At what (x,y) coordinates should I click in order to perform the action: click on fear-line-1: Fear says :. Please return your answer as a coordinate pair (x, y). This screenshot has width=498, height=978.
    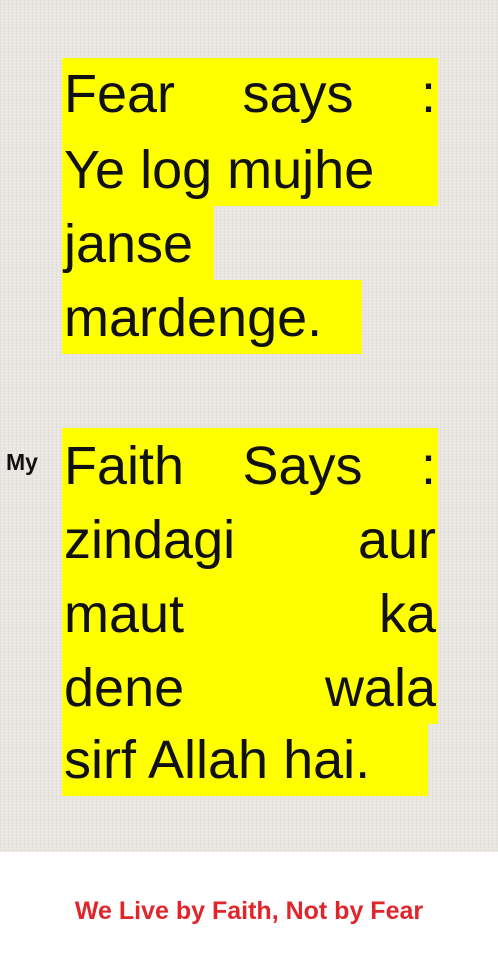
    Looking at the image, I should click on (250, 94).